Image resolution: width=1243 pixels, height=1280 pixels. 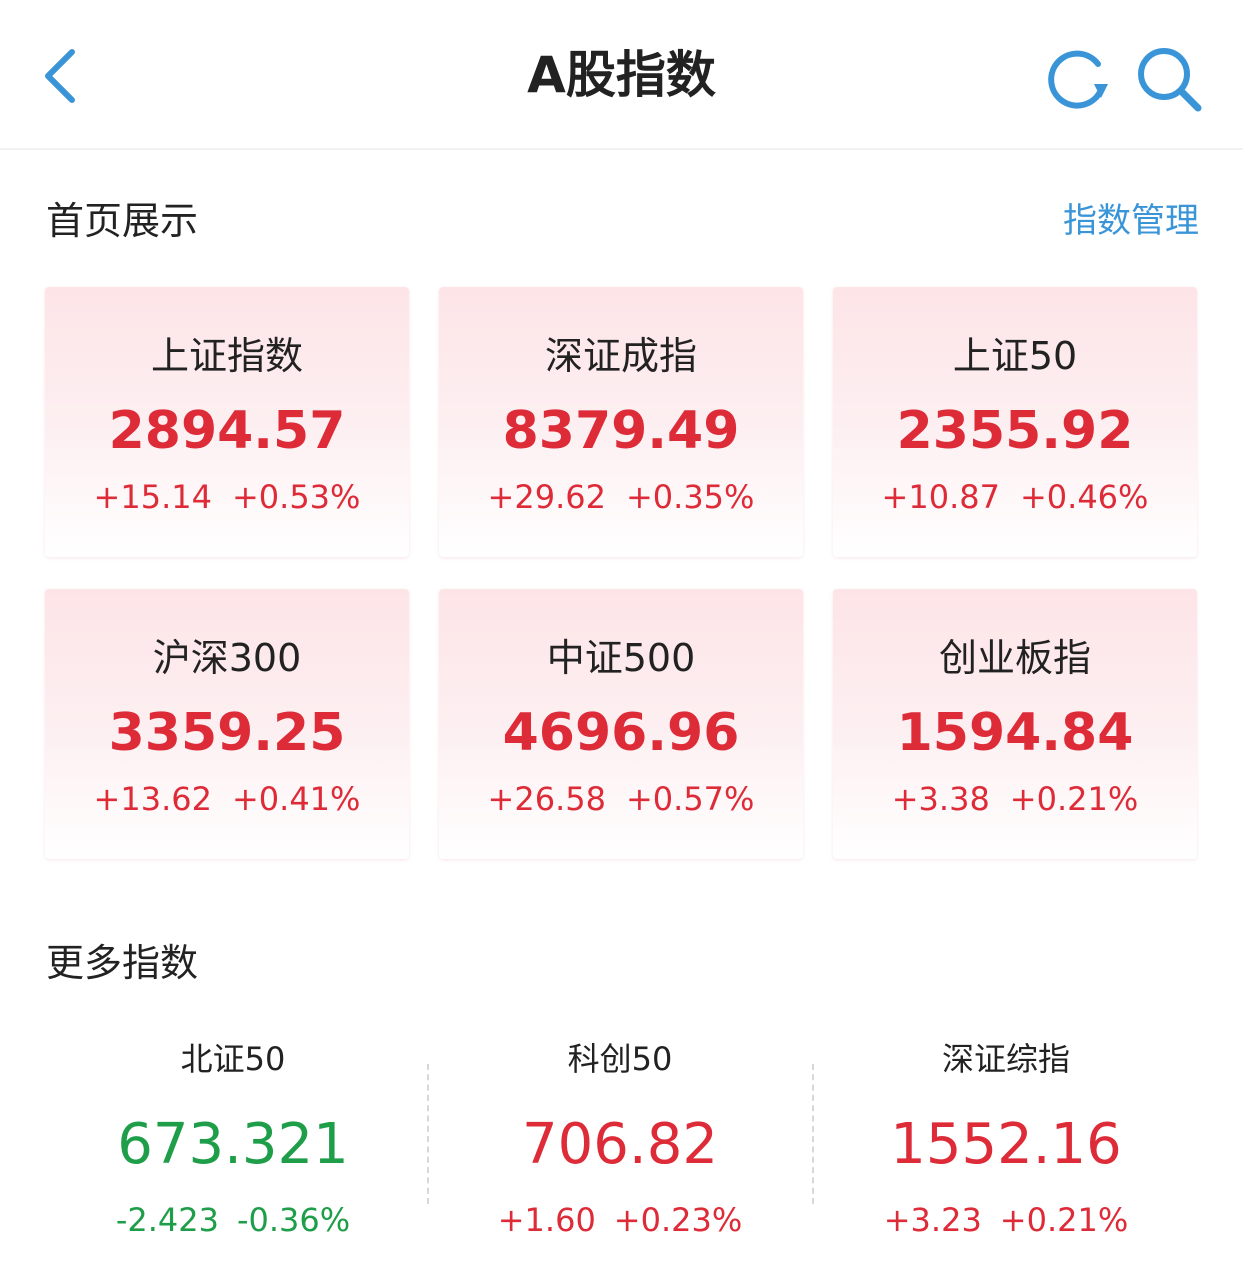 I want to click on index-change: +15.14, so click(x=152, y=497).